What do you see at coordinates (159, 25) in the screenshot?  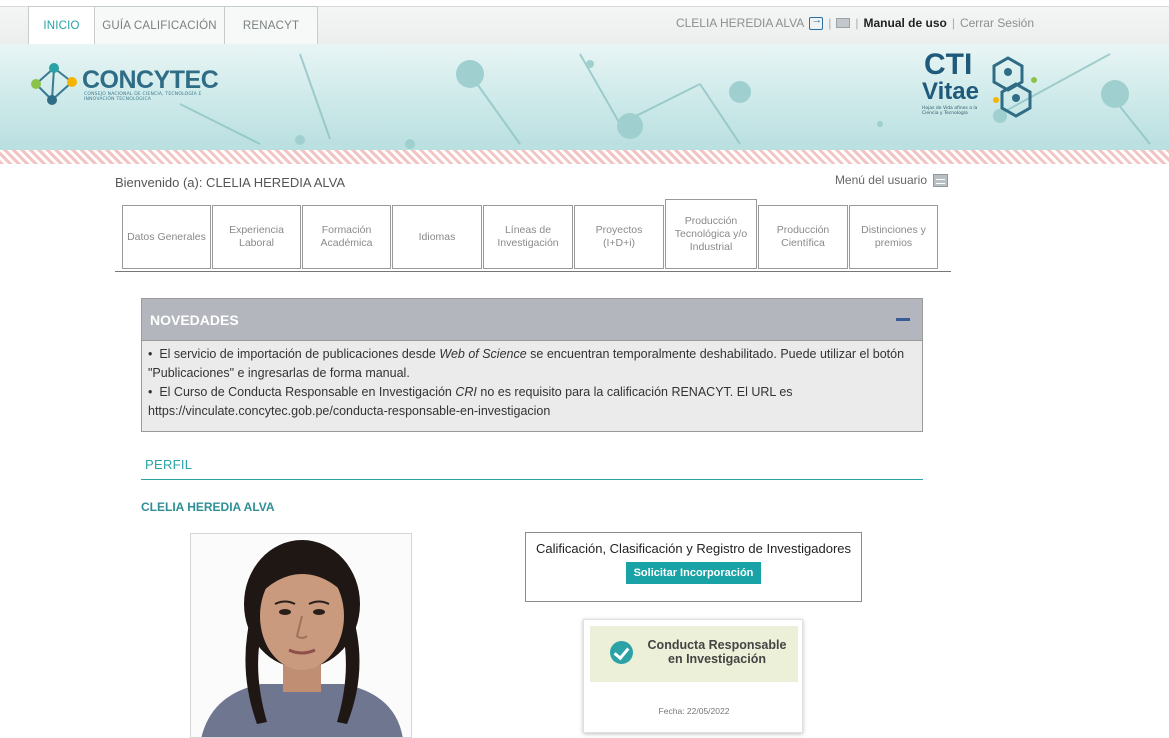 I see `nav-tab-guia-calificacion: GUÍA CALIFICACIÓN` at bounding box center [159, 25].